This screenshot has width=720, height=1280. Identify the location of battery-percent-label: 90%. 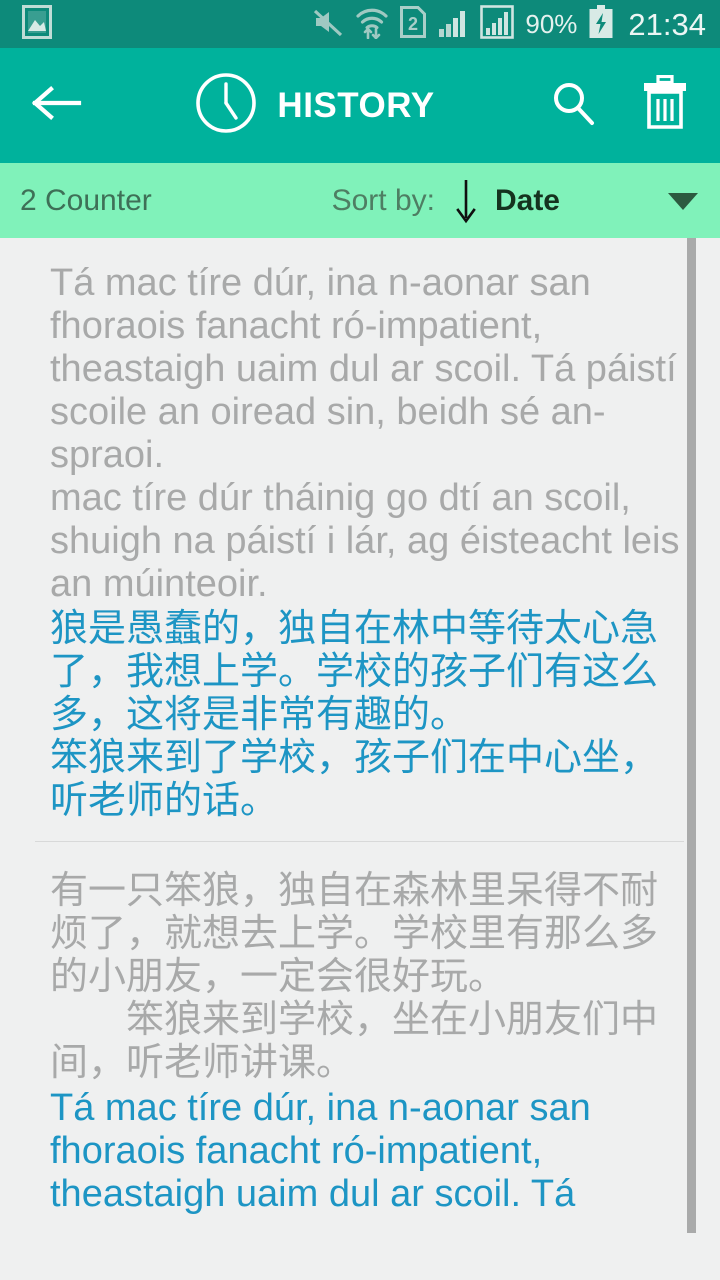
(551, 24).